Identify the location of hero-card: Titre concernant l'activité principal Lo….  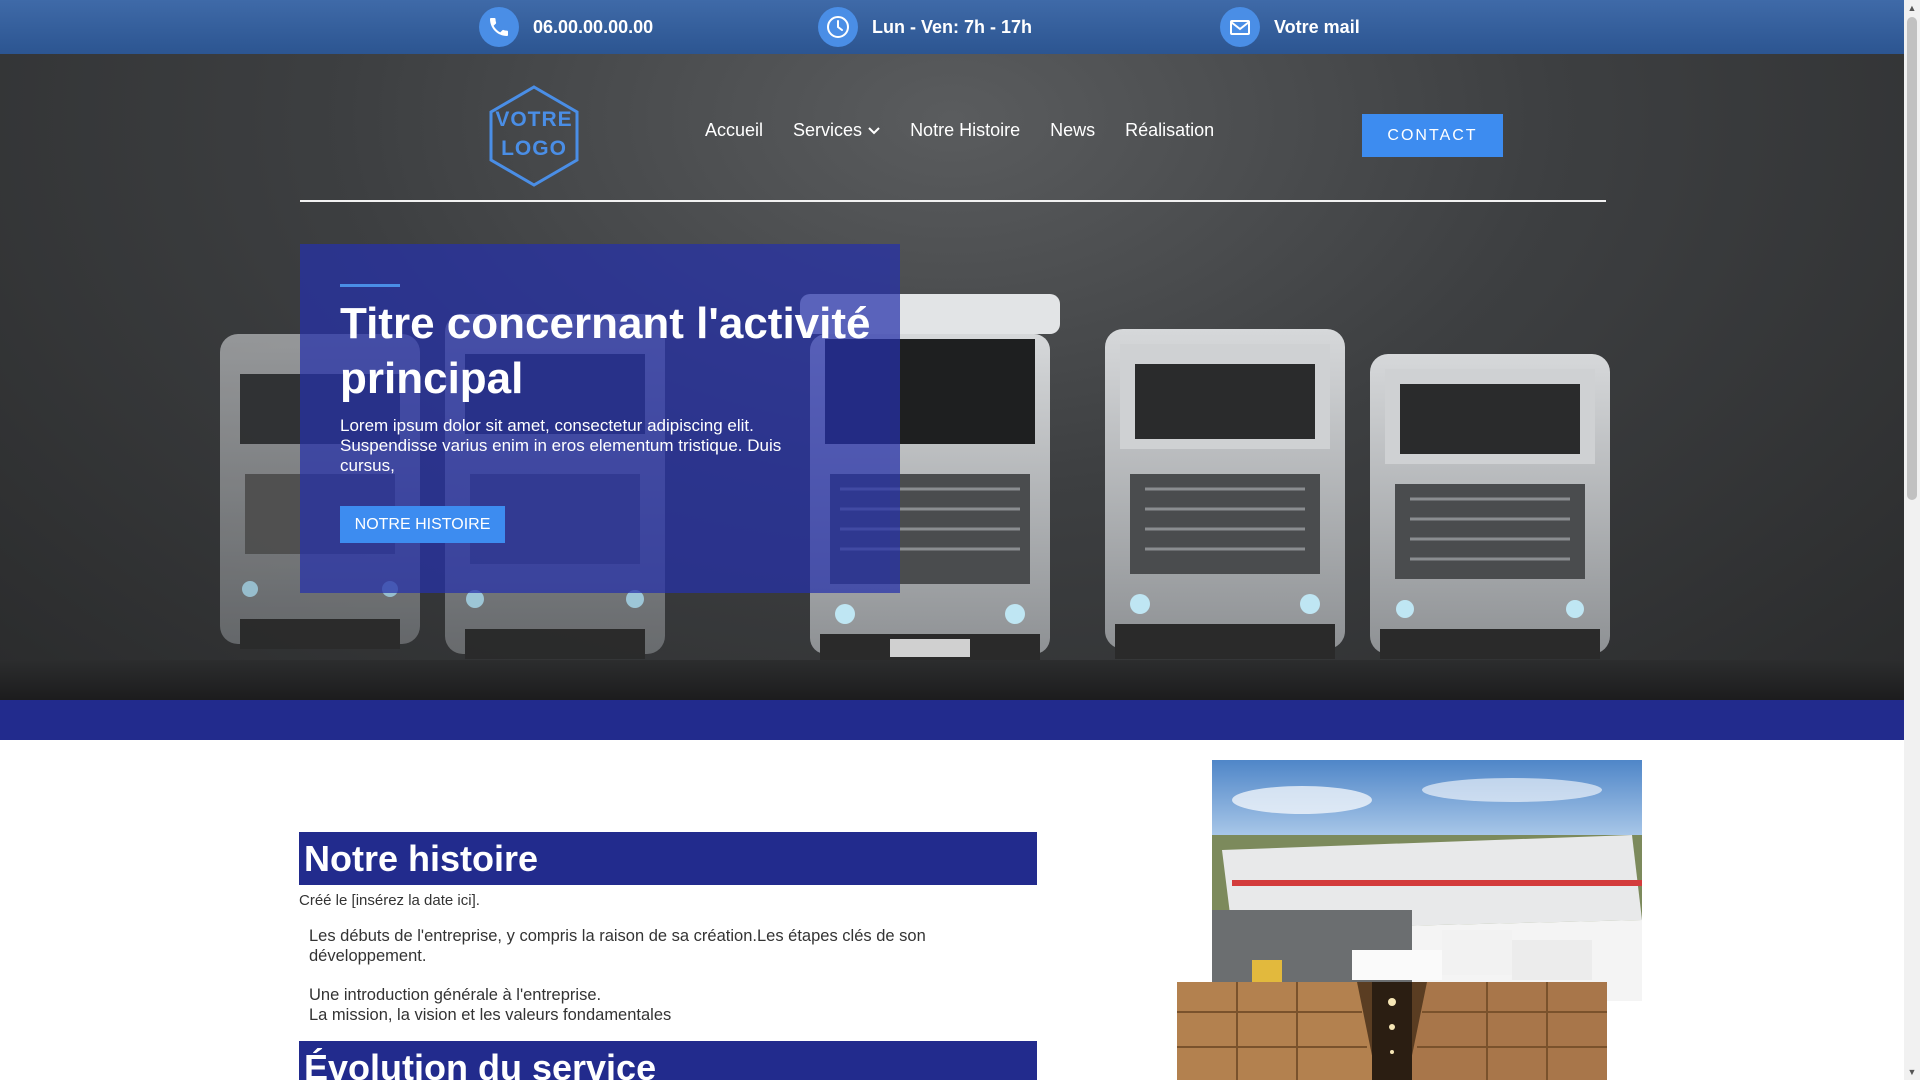
(600, 418).